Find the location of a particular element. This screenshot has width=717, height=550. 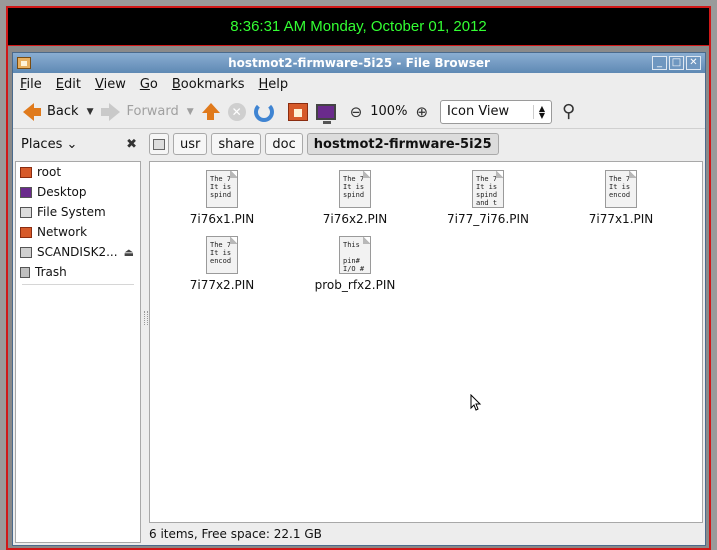

sidebar-item-label: File System is located at coordinates (71, 212).